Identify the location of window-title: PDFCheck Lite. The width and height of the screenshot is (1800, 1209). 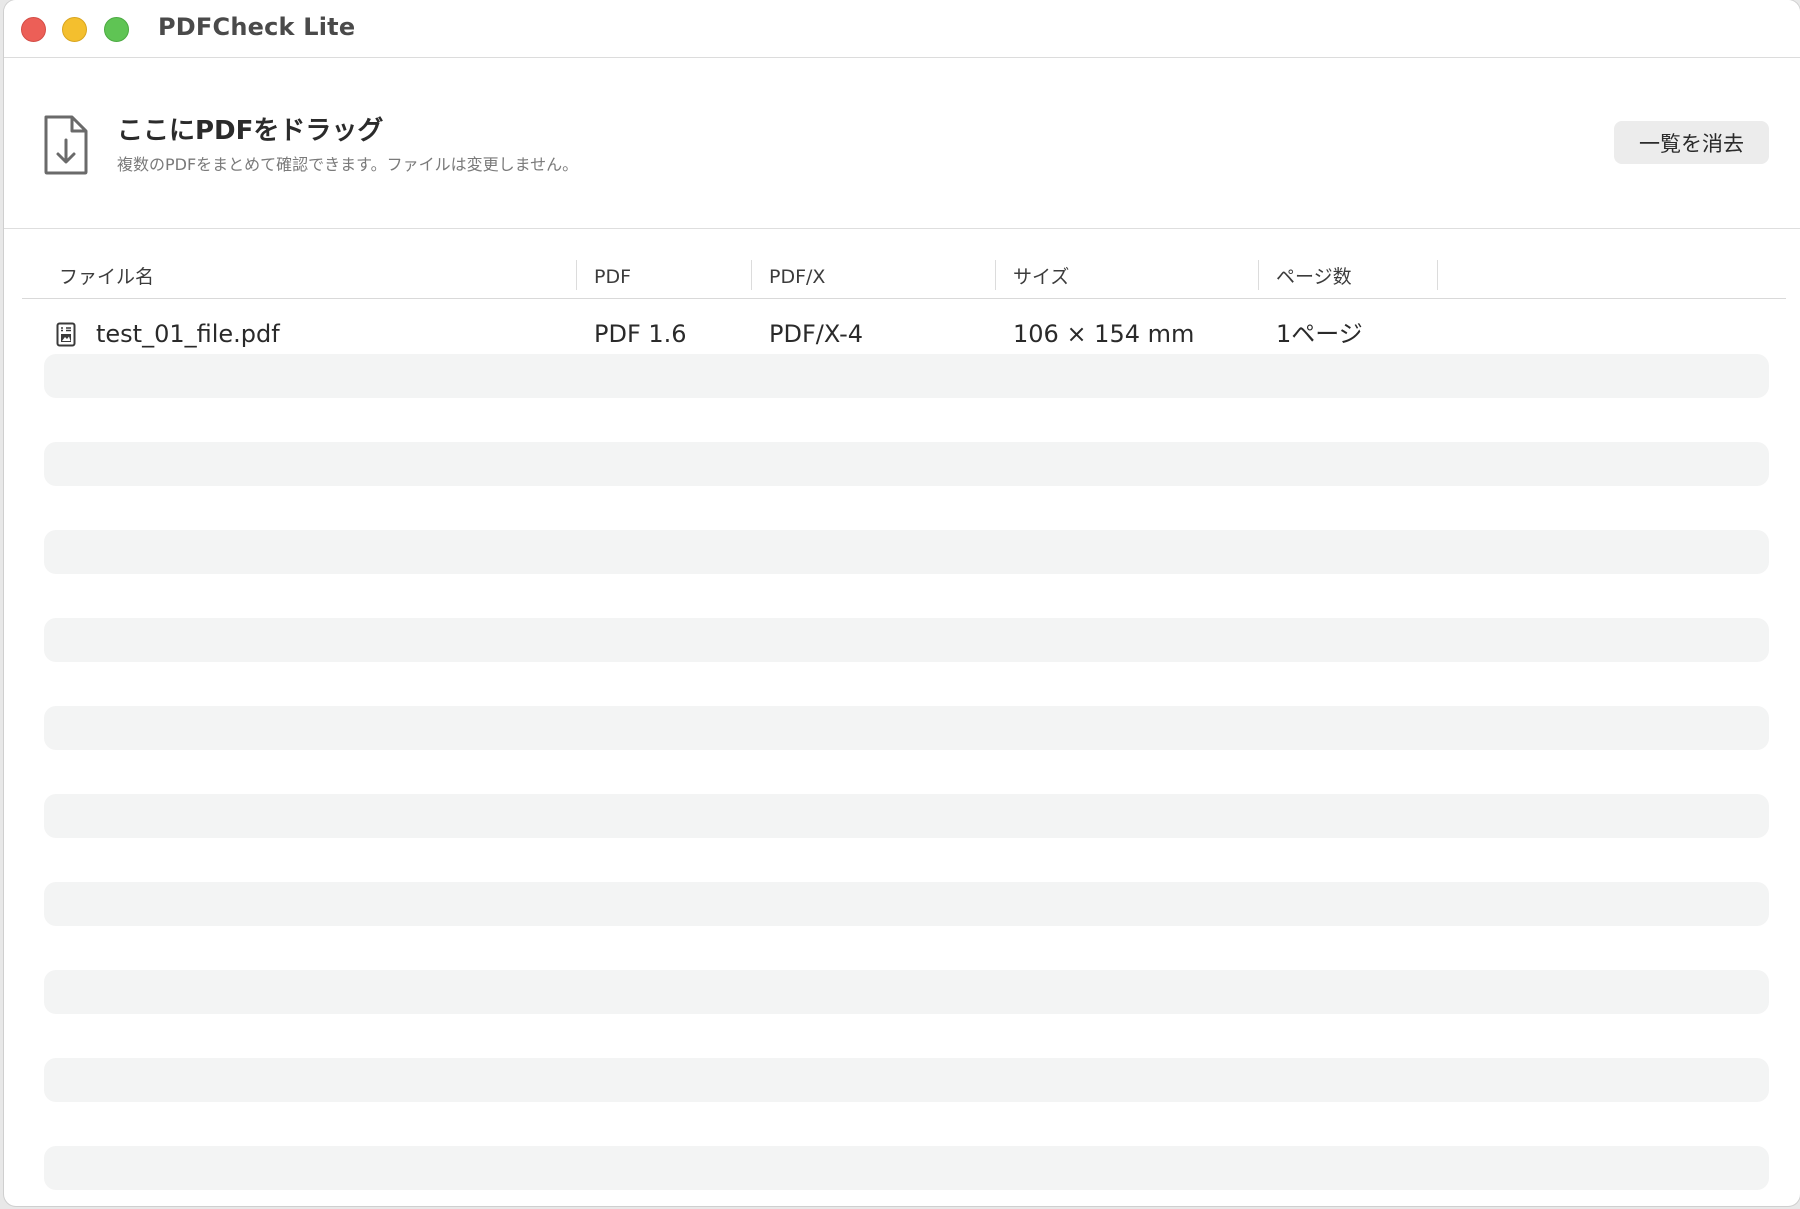
(257, 27).